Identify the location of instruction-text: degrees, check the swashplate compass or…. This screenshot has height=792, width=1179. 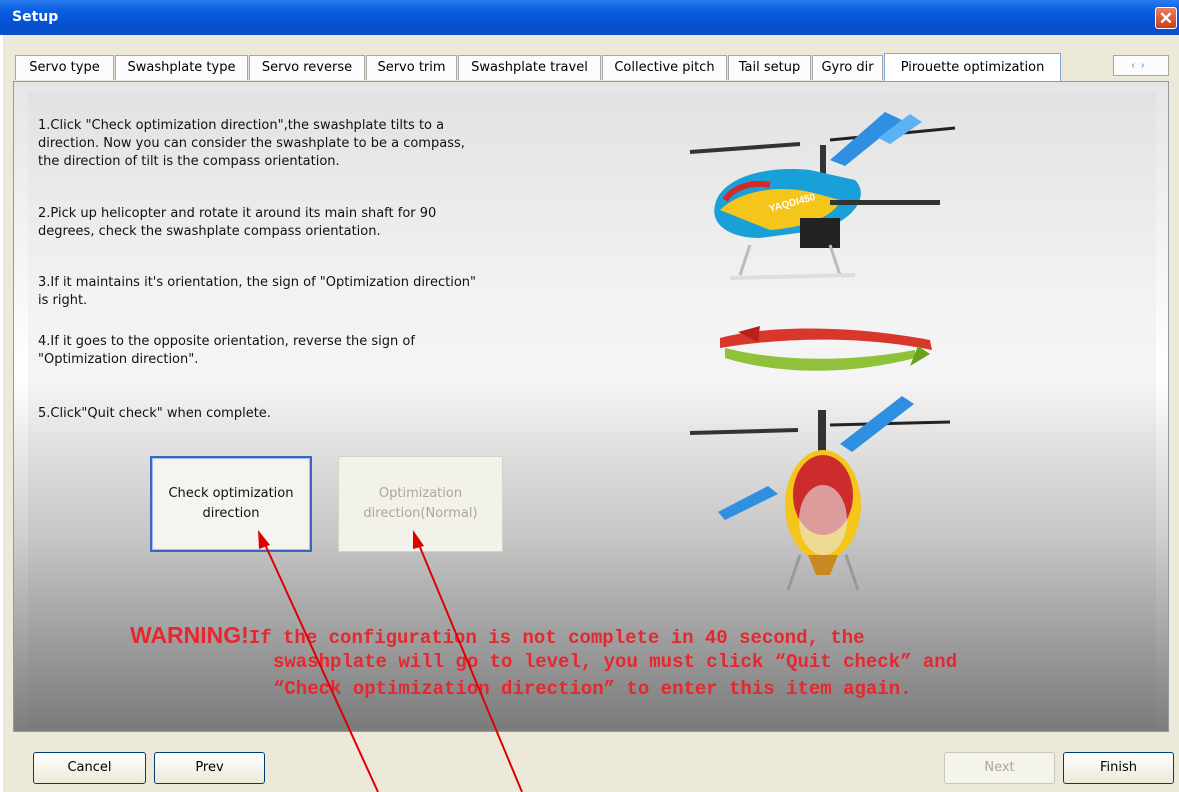
(209, 231).